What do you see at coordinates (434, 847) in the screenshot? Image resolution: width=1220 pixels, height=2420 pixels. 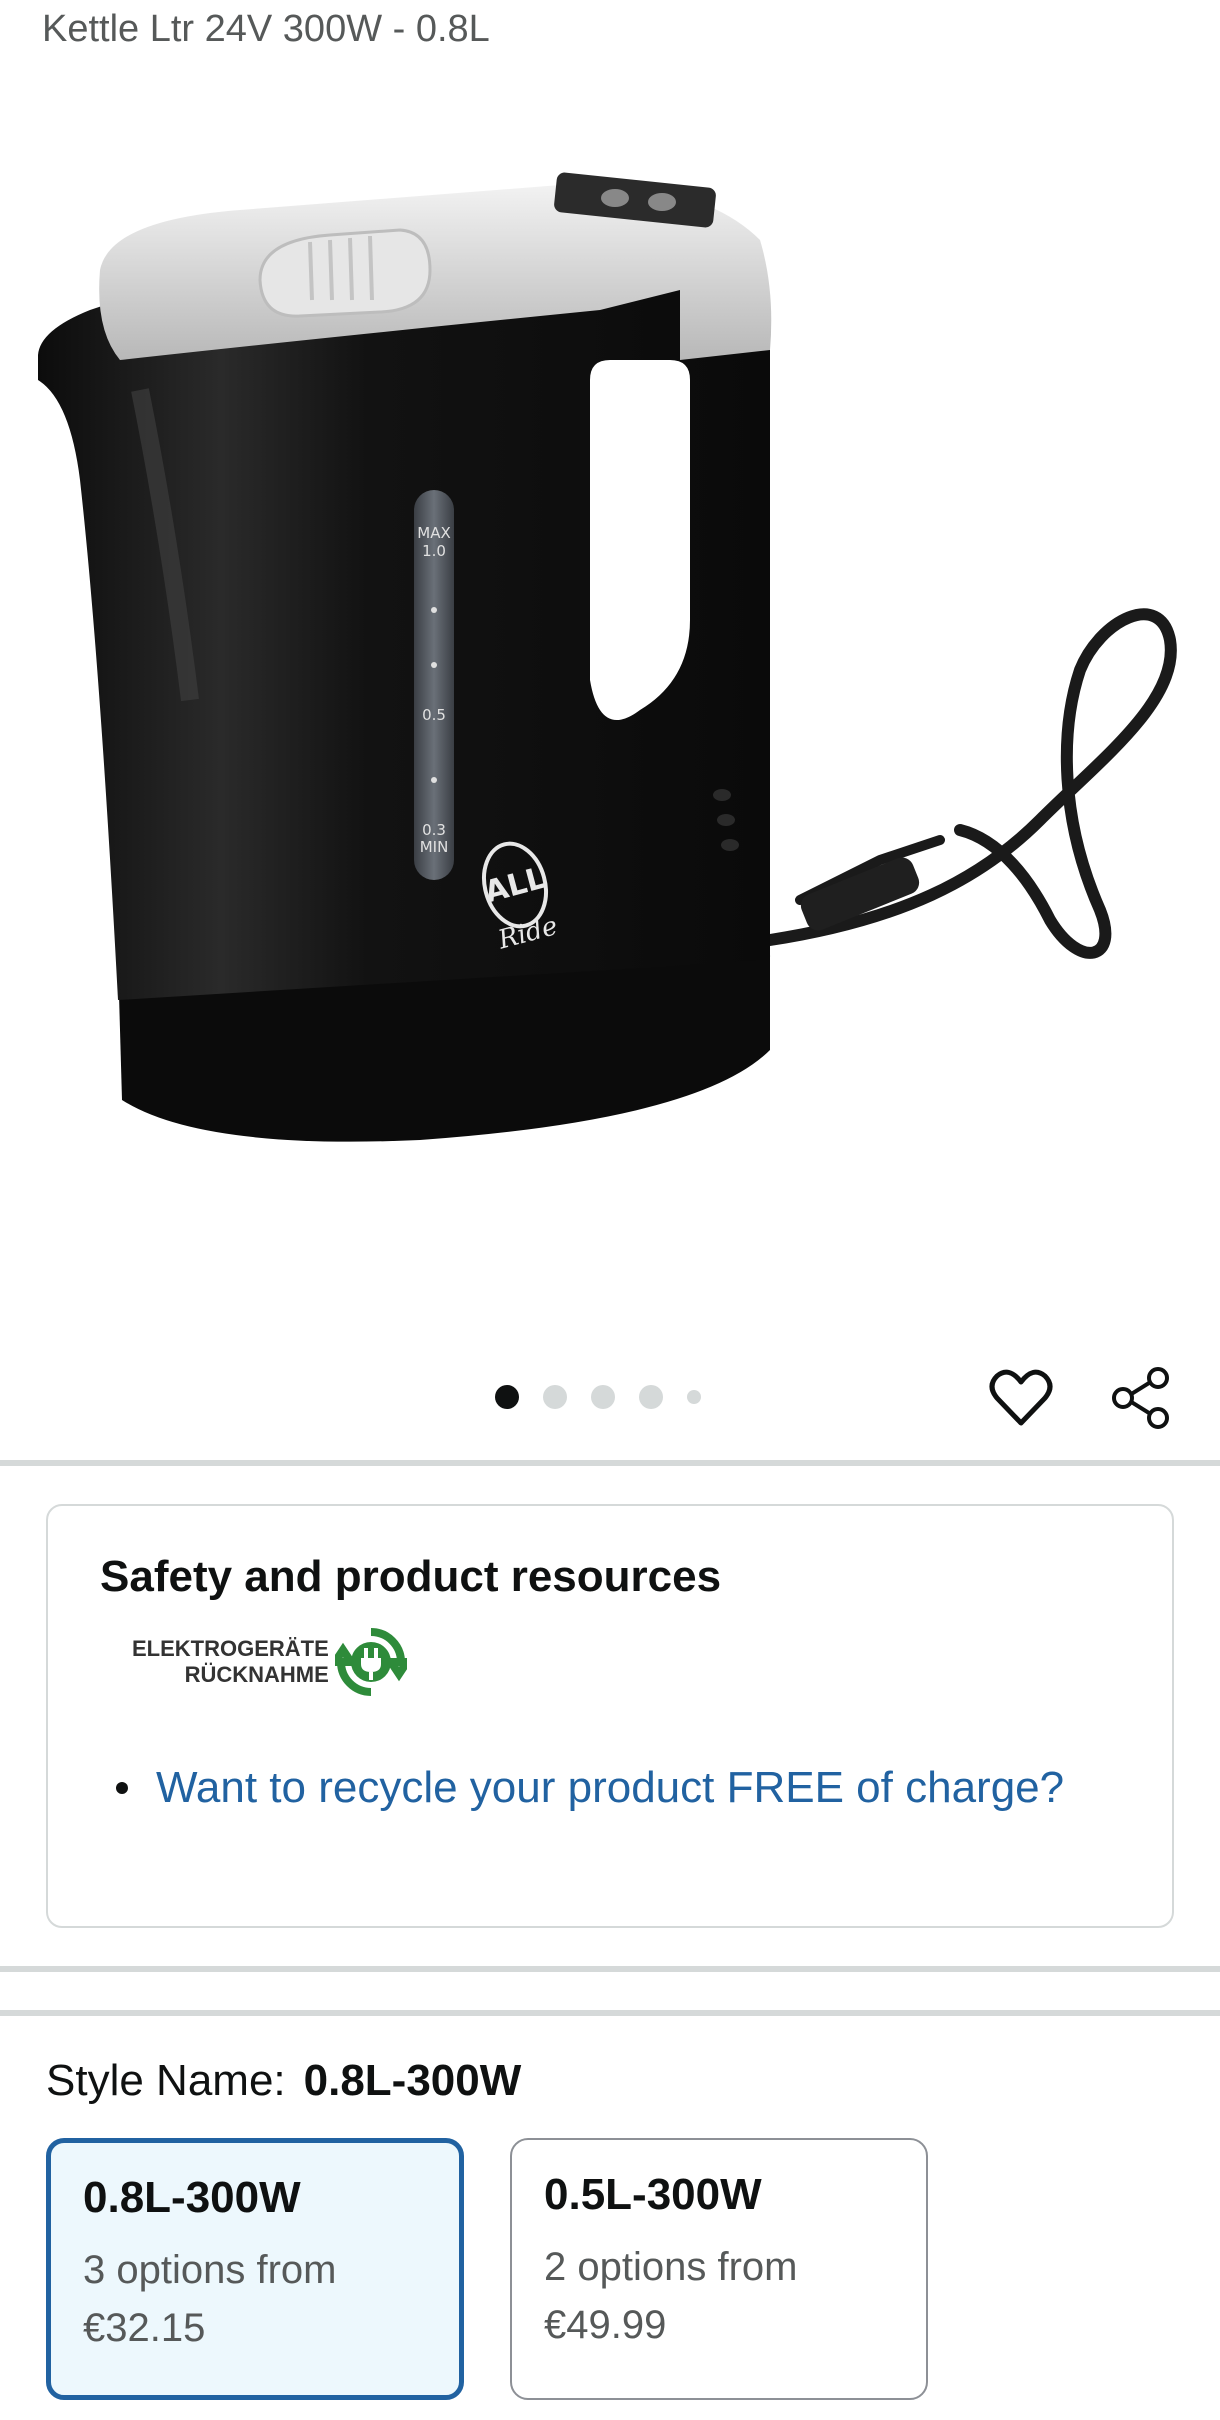 I see `scale-min-label: MIN` at bounding box center [434, 847].